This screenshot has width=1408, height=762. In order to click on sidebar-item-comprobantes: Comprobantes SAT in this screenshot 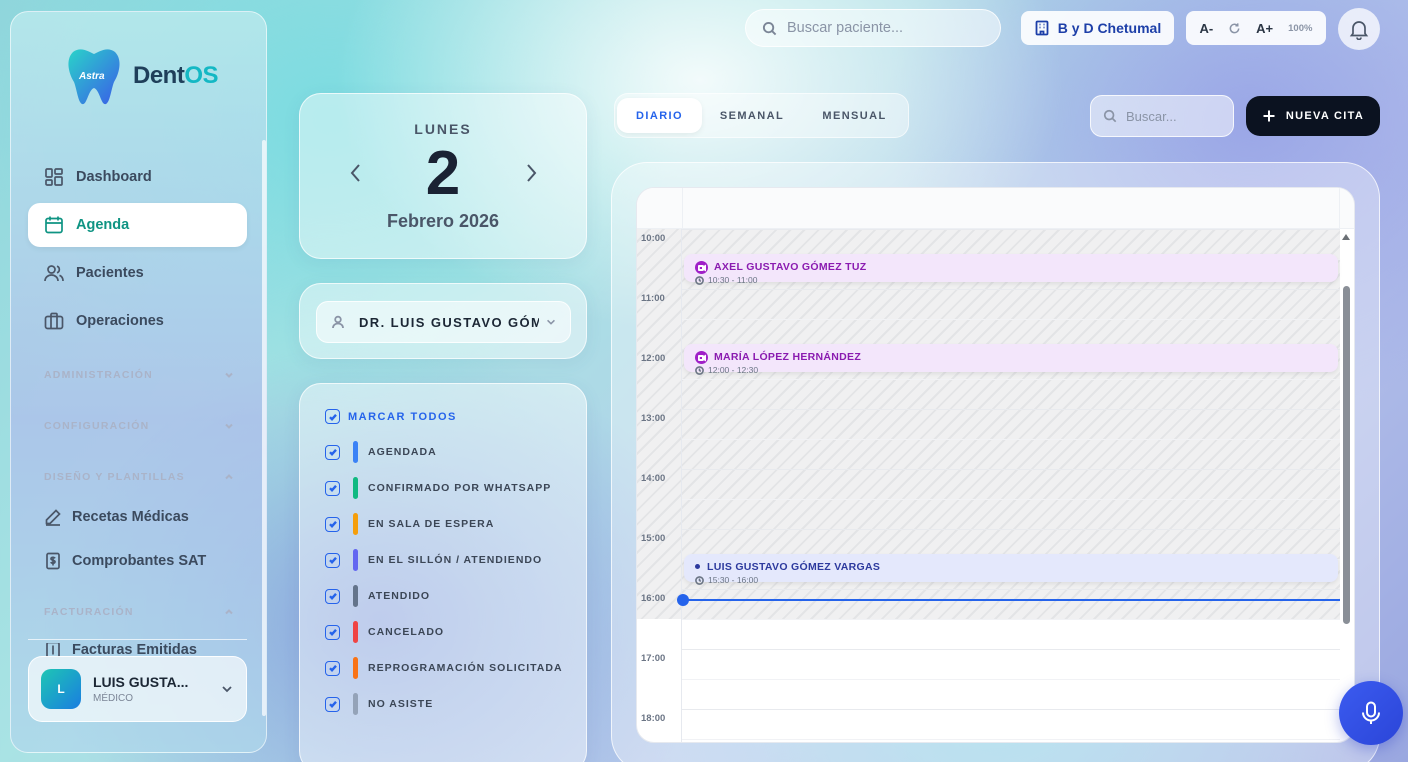, I will do `click(125, 561)`.